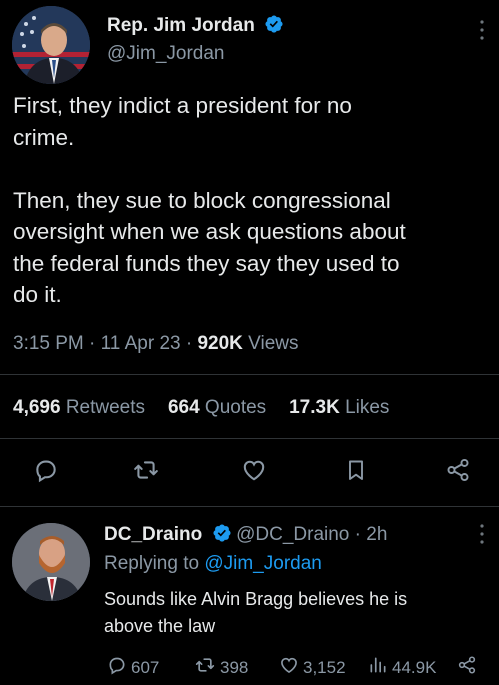  Describe the element at coordinates (37, 294) in the screenshot. I see `tweet-text-line: do it.` at that location.